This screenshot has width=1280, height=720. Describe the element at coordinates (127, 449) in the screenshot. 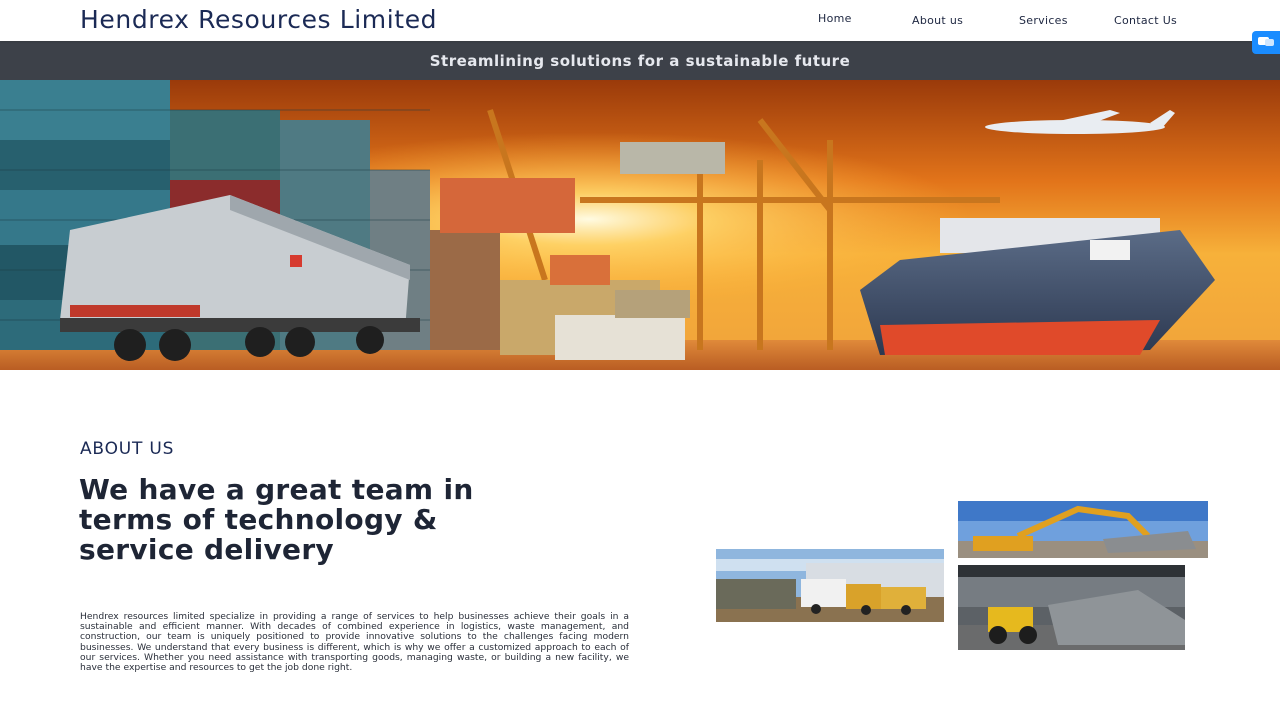

I see `about-section-label: ABOUT US` at that location.